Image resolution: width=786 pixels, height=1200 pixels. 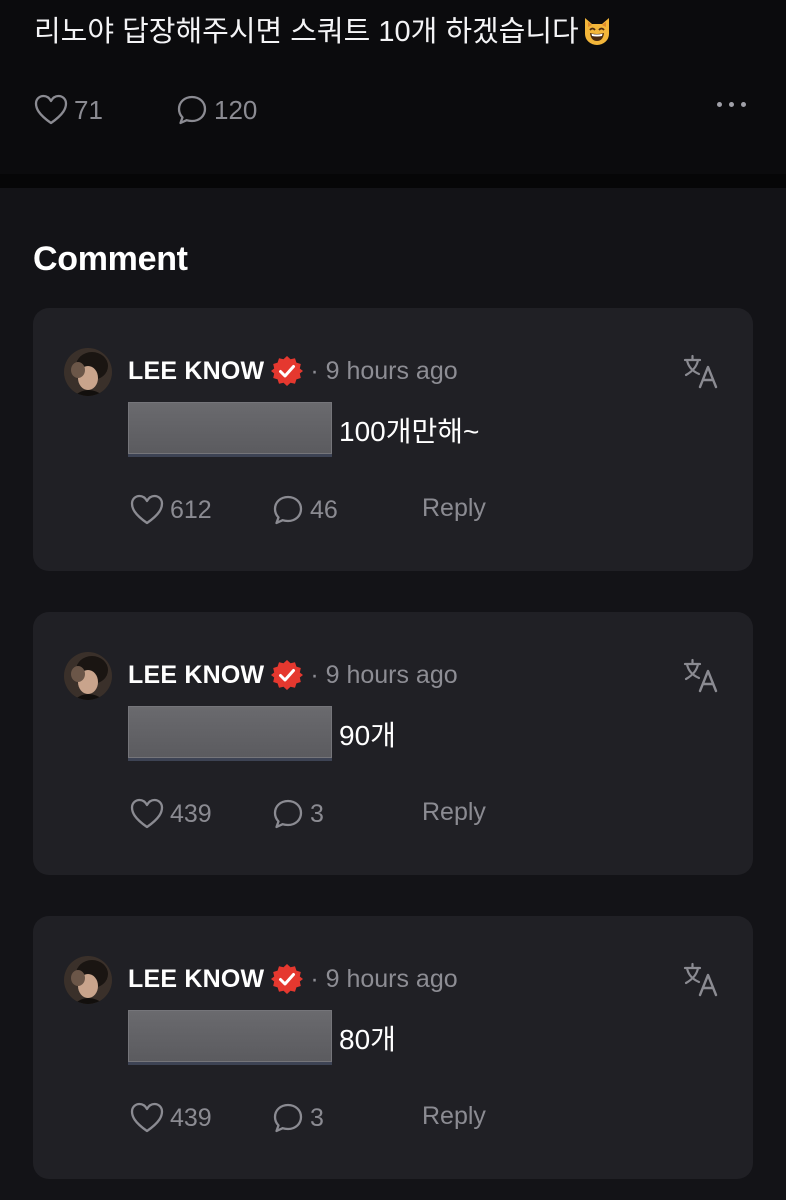 I want to click on post-like-button: 71, so click(x=68, y=110).